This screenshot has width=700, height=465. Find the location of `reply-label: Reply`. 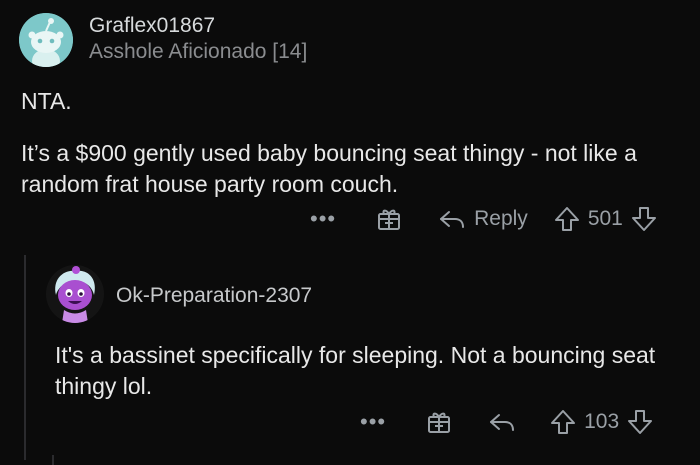

reply-label: Reply is located at coordinates (501, 218).